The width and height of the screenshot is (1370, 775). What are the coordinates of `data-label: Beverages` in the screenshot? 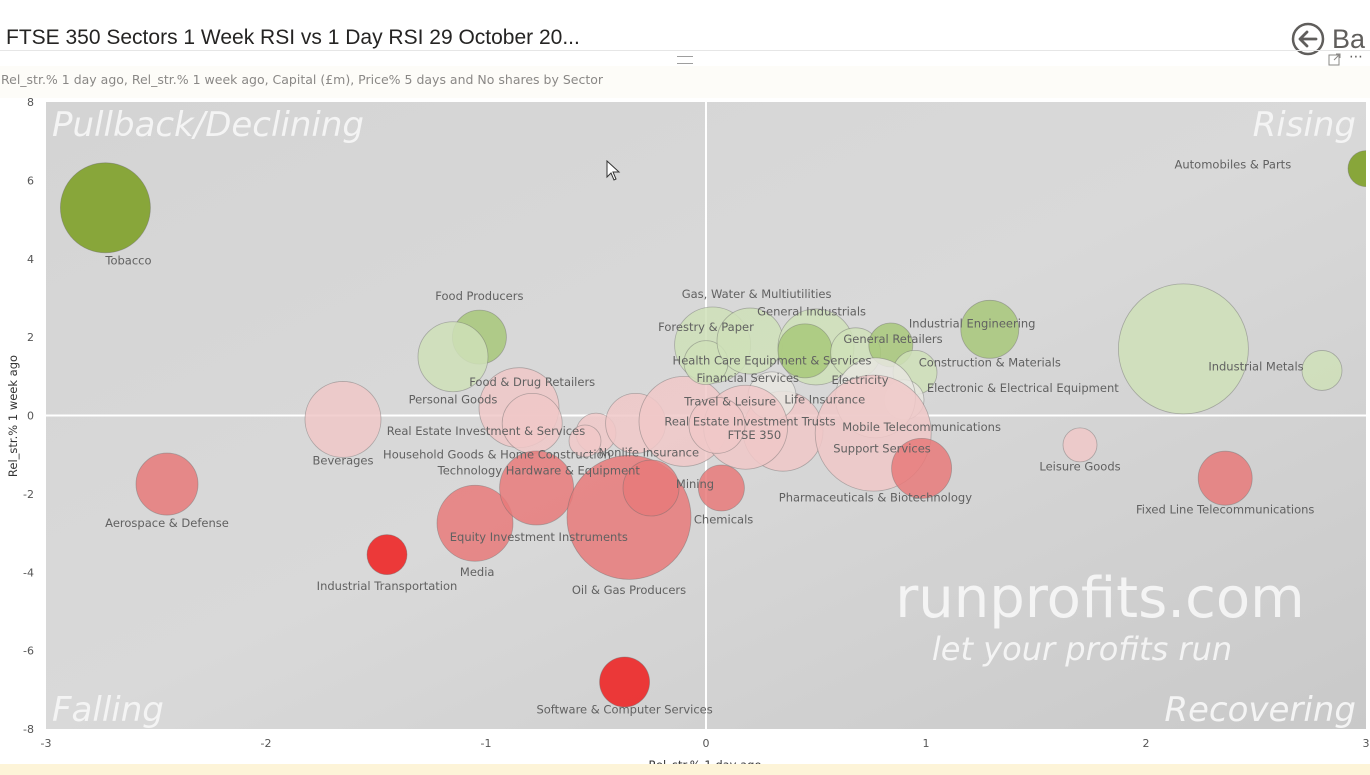 It's located at (343, 460).